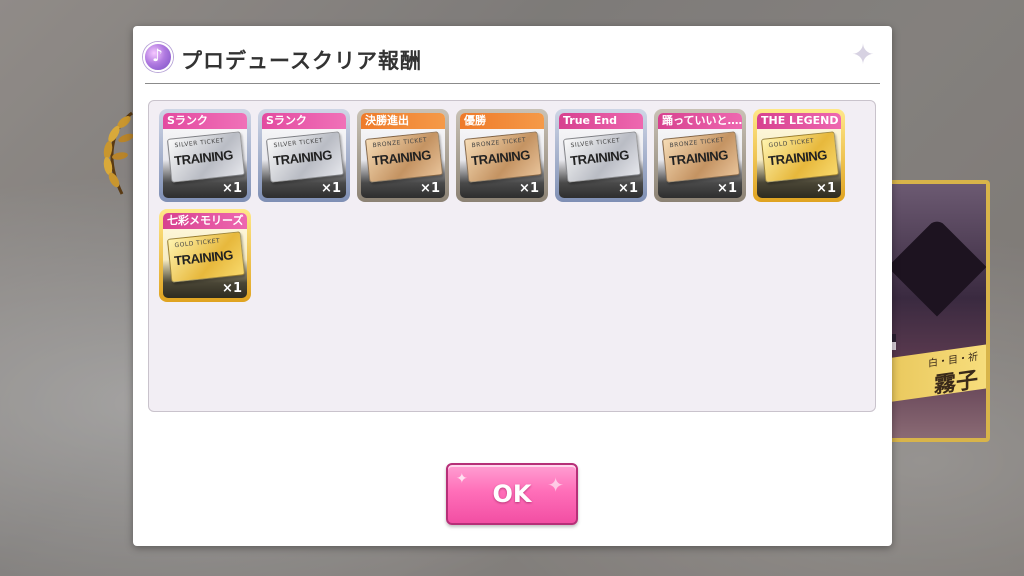 The height and width of the screenshot is (576, 1024). What do you see at coordinates (936, 267) in the screenshot?
I see `heart-shape` at bounding box center [936, 267].